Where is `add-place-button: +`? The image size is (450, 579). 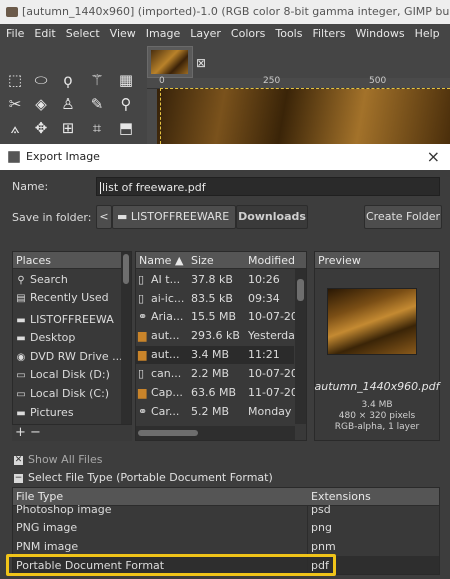
add-place-button: + is located at coordinates (20, 432).